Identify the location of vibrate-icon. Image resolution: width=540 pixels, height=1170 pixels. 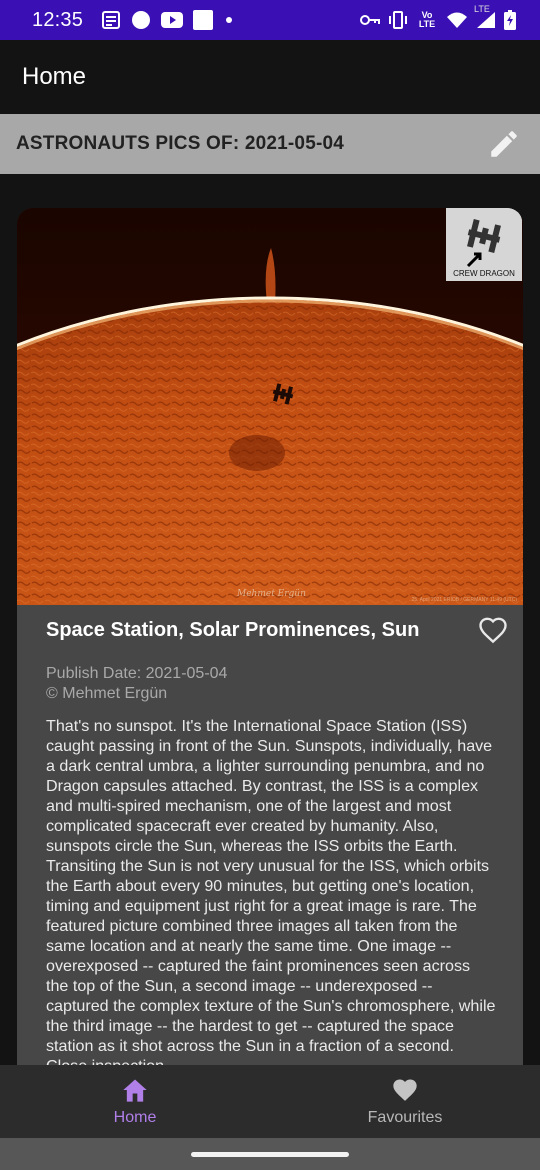
(398, 20).